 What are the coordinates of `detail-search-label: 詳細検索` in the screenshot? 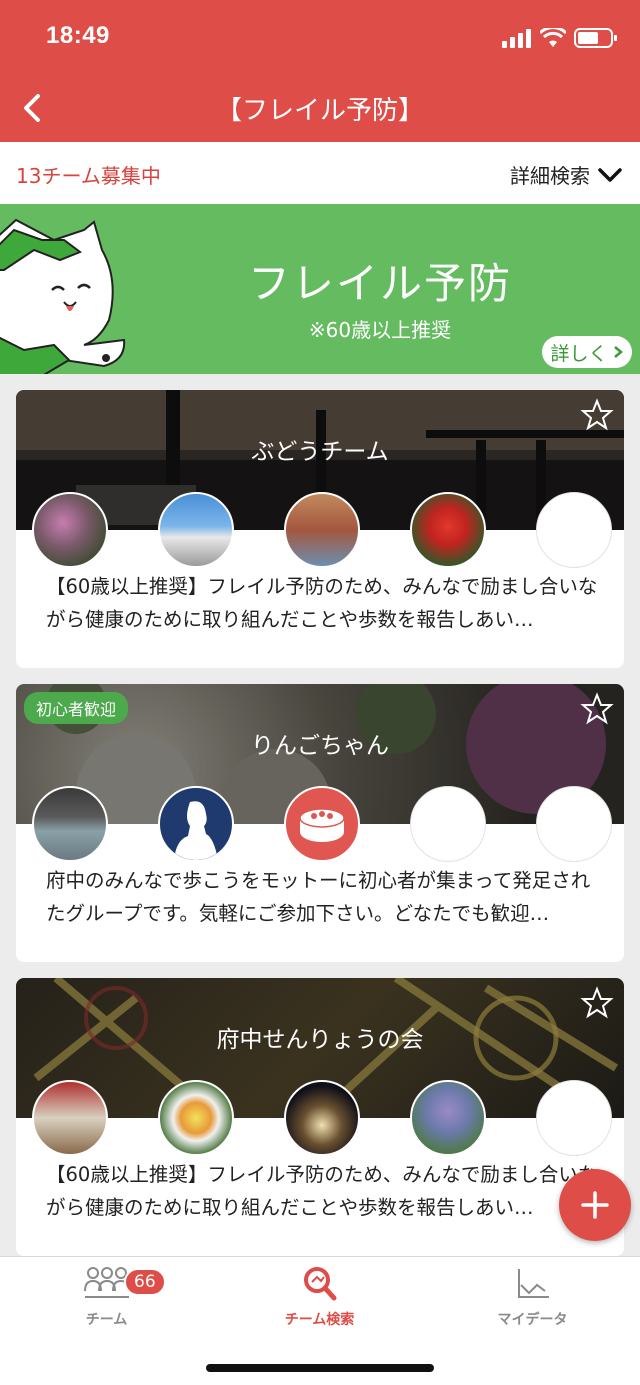 It's located at (550, 176).